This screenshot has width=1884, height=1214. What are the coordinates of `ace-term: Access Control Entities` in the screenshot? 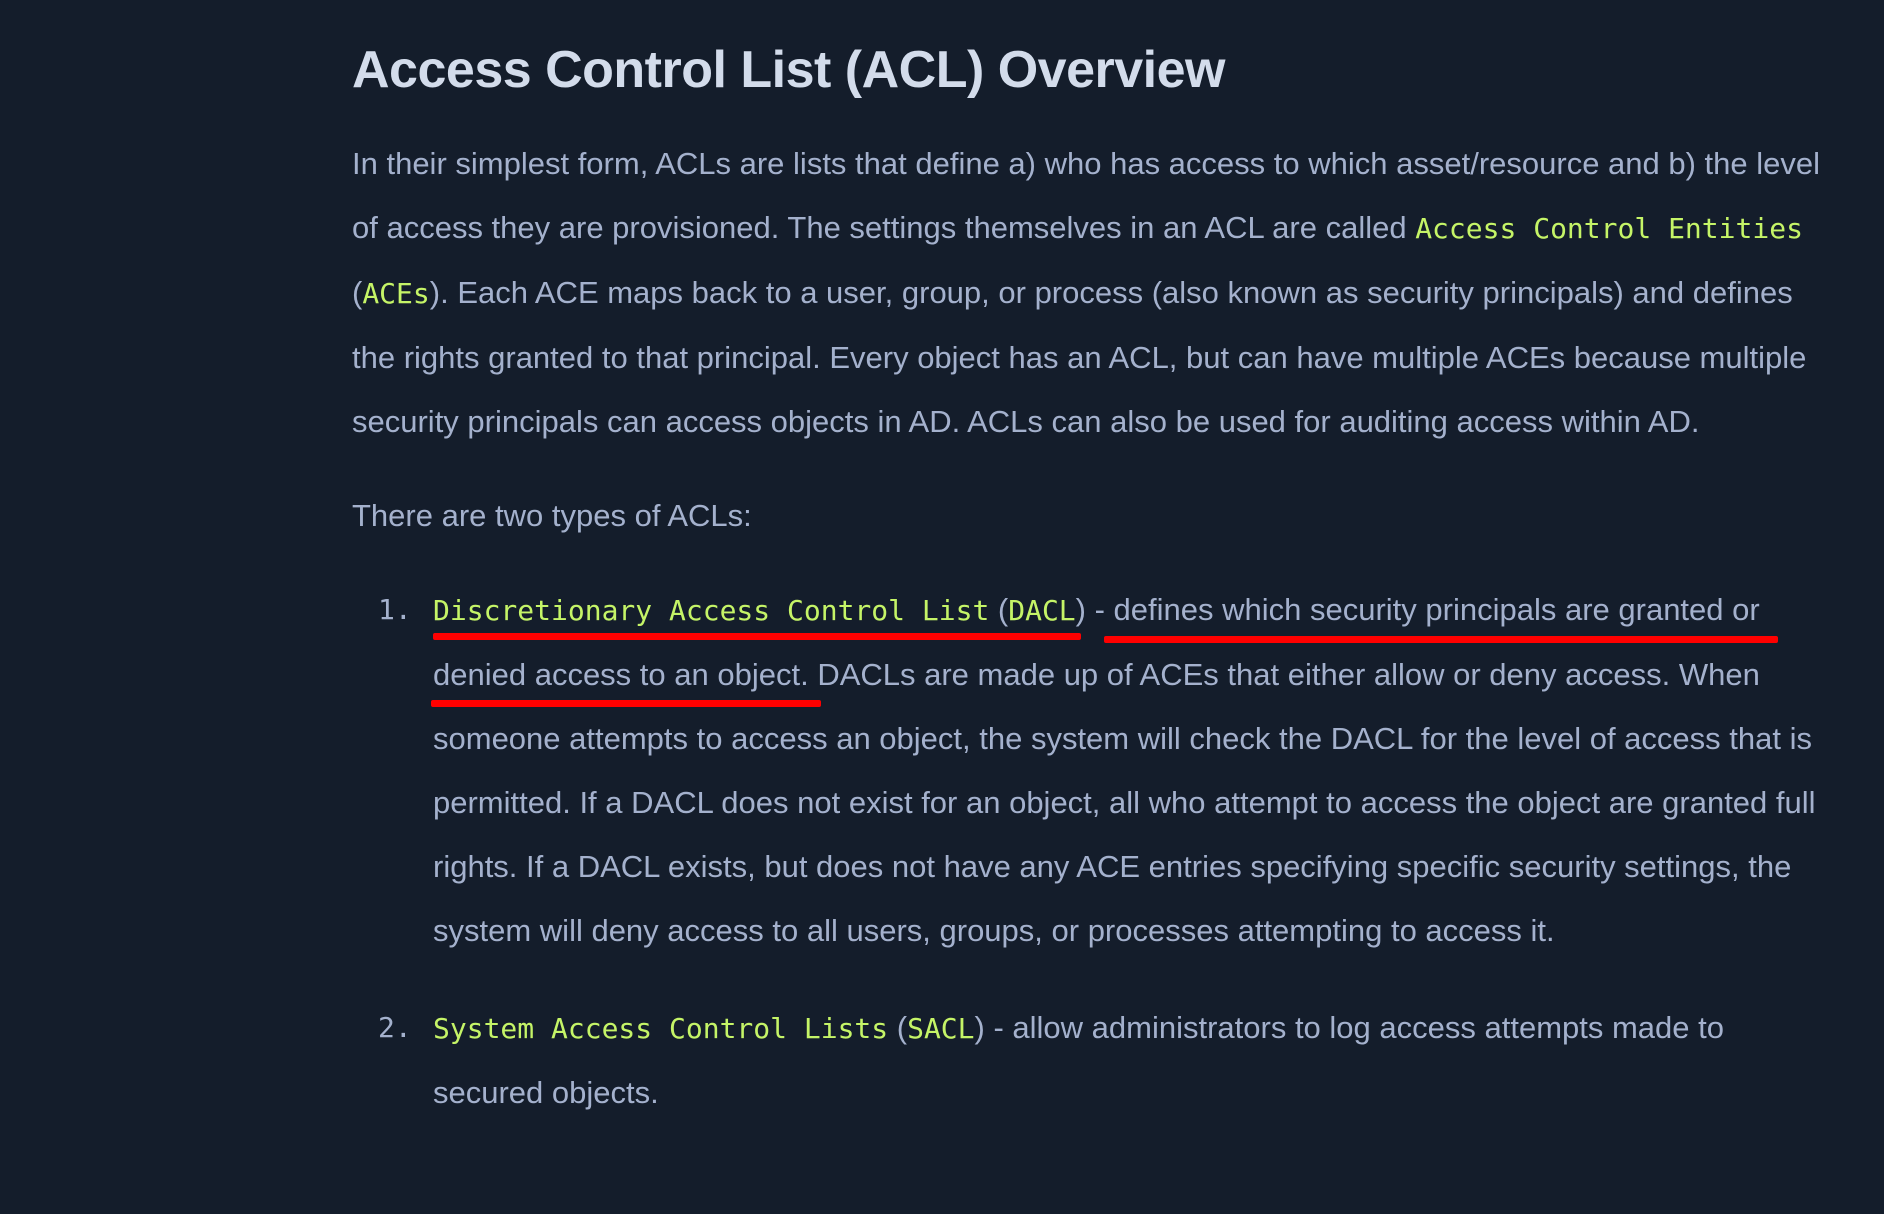 It's located at (1609, 228).